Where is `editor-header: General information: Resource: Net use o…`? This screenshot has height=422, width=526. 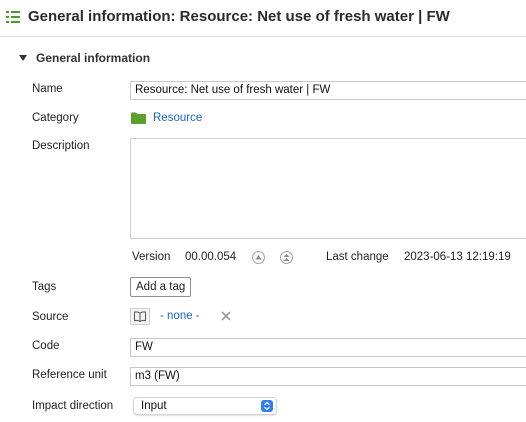
editor-header: General information: Resource: Net use o… is located at coordinates (263, 18).